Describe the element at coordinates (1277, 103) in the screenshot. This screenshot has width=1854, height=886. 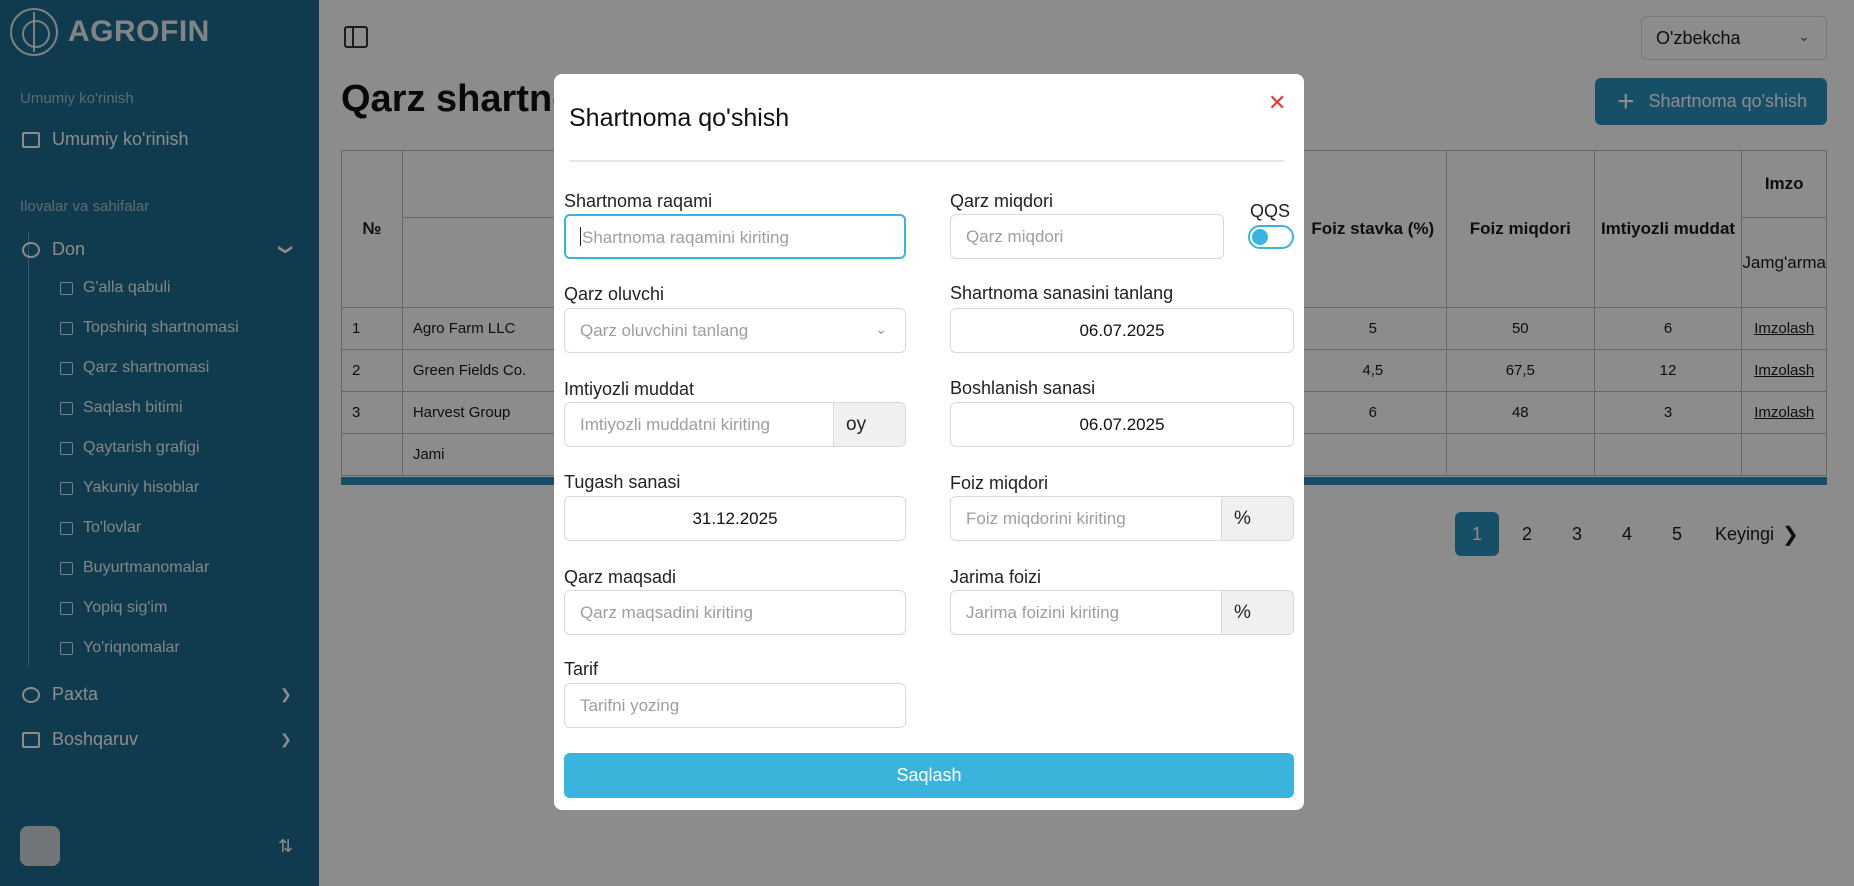
I see `close-icon: ✕` at that location.